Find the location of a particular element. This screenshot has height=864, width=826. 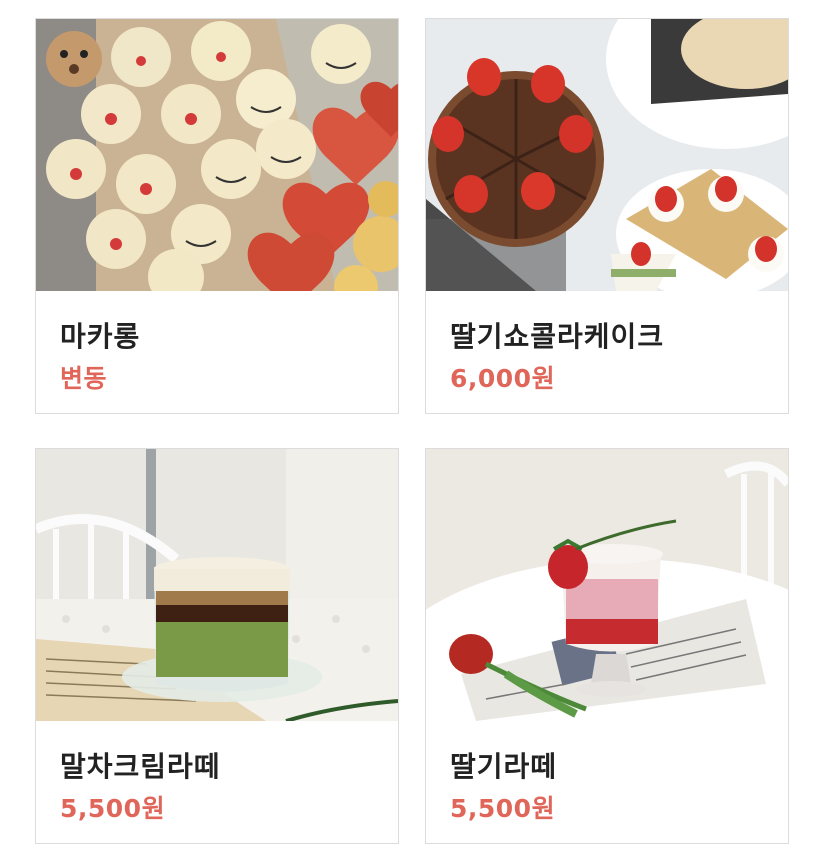

product-price: 변동 is located at coordinates (84, 378).